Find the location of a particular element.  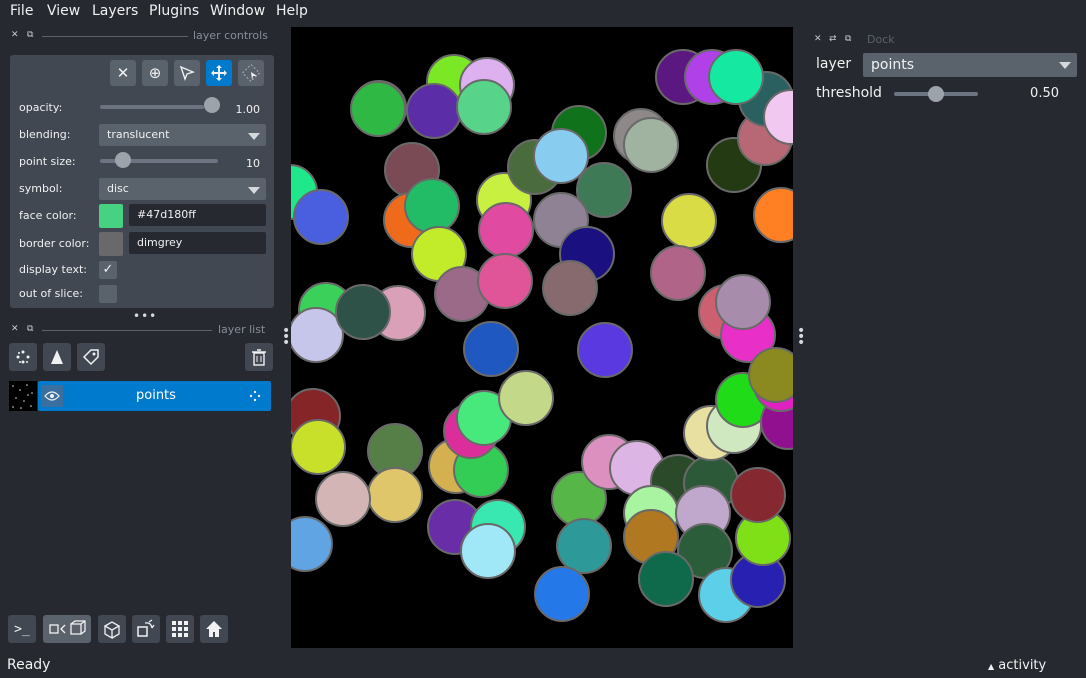

border-color-swatch is located at coordinates (111, 244).